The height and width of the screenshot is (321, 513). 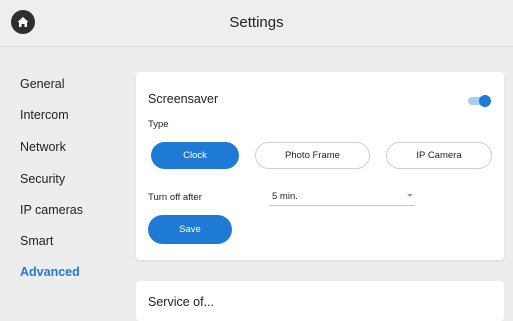 I want to click on type-photo-frame-button: Photo Frame, so click(x=312, y=155).